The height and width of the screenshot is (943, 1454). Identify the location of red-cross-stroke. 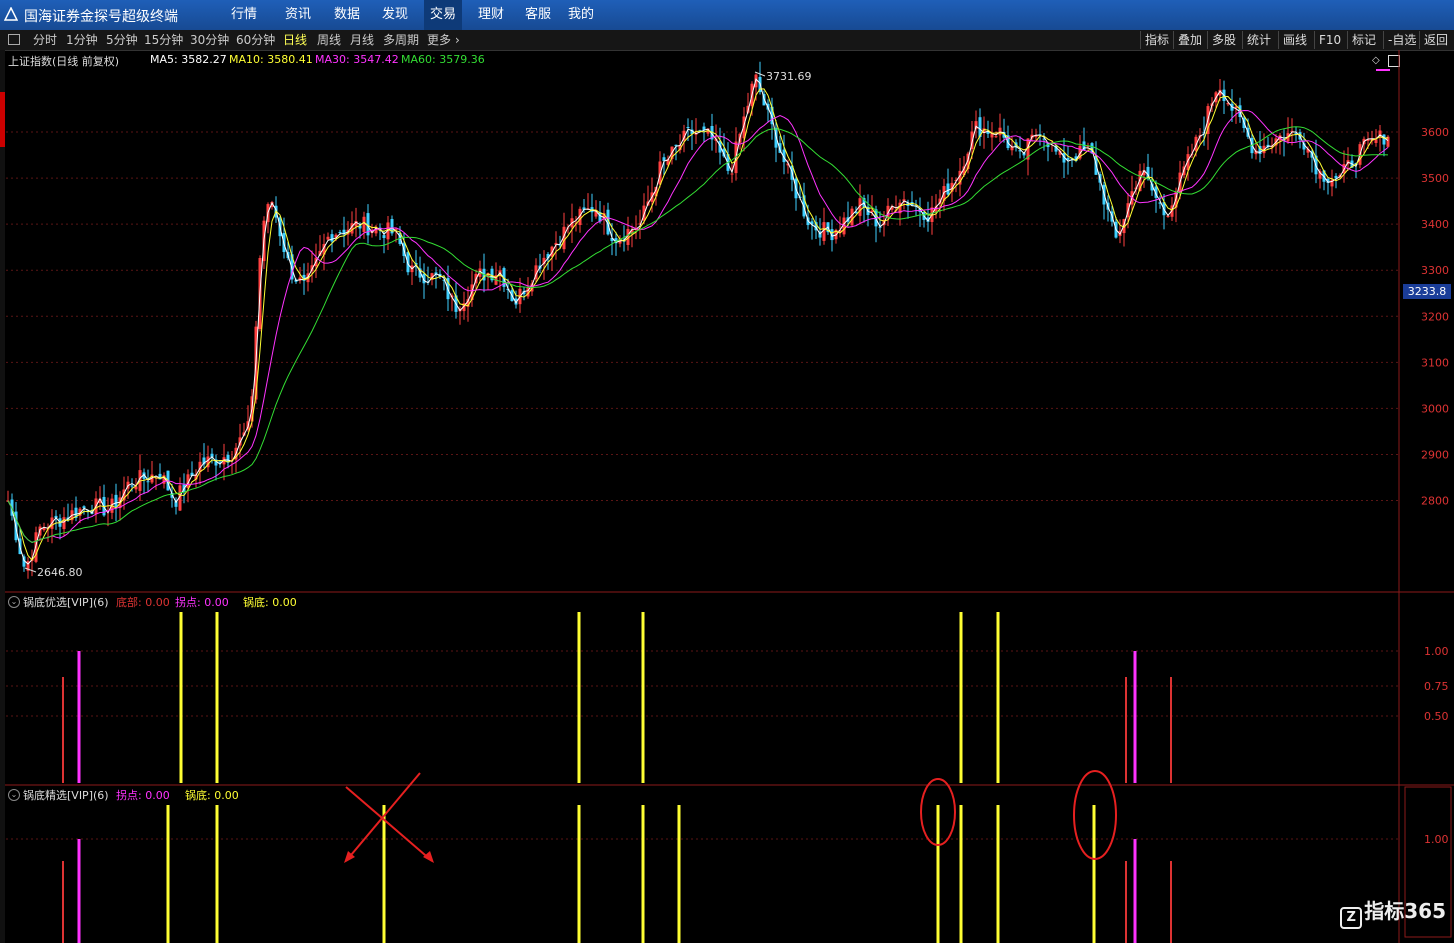
(389, 824).